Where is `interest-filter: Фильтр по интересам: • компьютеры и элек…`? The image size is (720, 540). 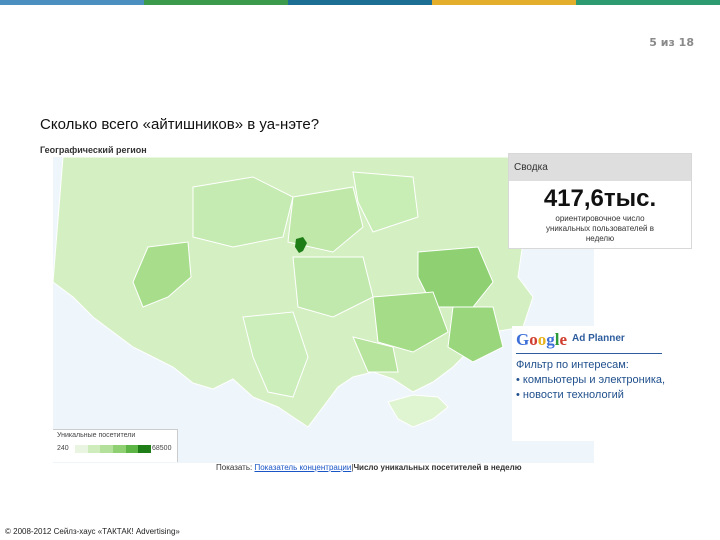
interest-filter: Фильтр по интересам: • компьютеры и элек… is located at coordinates (591, 380).